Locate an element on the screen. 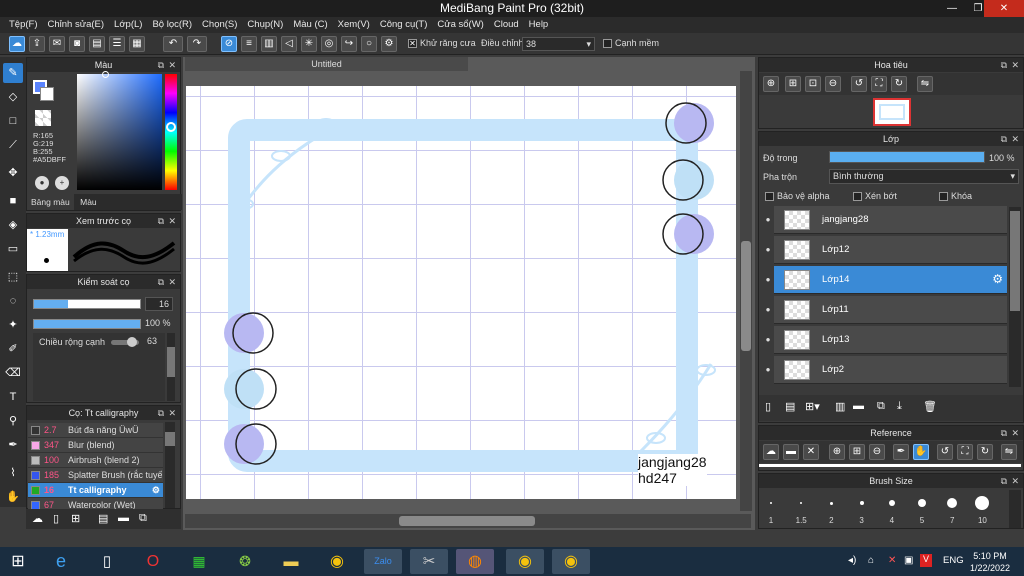 This screenshot has width=1024, height=576. eyedropper-tool-icon: ⌇ is located at coordinates (13, 473).